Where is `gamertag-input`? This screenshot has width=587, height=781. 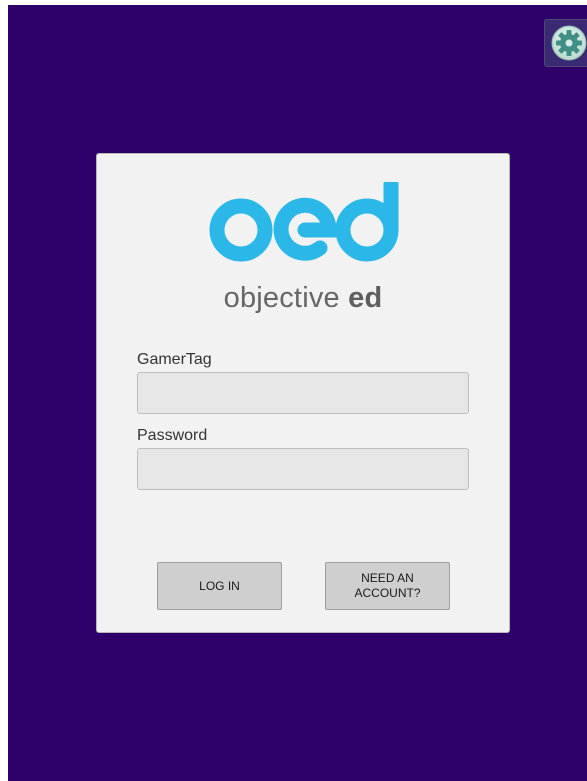 gamertag-input is located at coordinates (303, 393).